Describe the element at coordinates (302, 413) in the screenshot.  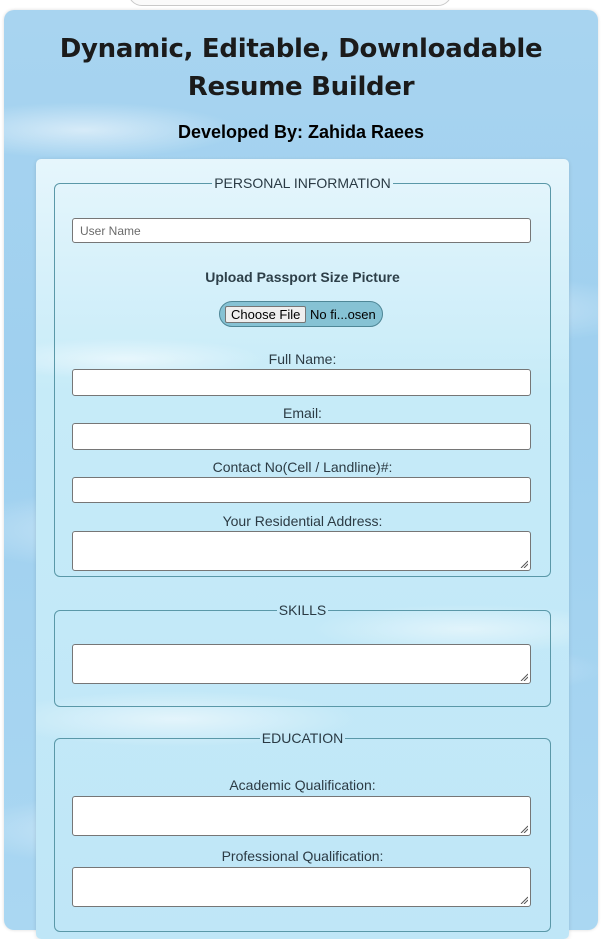
I see `email-label: Email:` at that location.